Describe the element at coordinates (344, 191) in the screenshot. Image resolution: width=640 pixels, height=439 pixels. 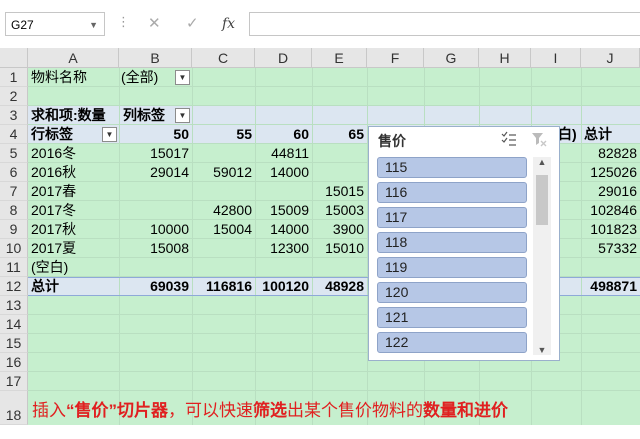
I see `value-cell: 15015` at that location.